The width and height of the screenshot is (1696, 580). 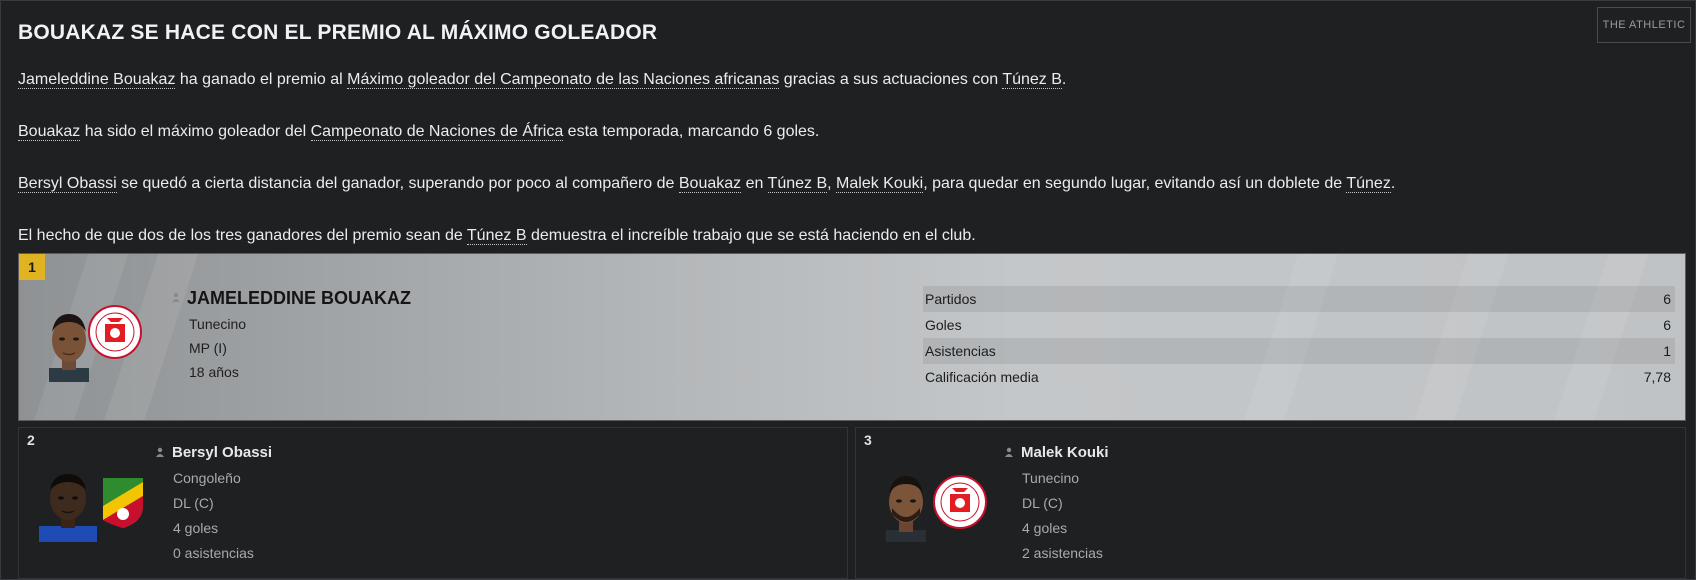 What do you see at coordinates (32, 267) in the screenshot?
I see `rank-badge: 1` at bounding box center [32, 267].